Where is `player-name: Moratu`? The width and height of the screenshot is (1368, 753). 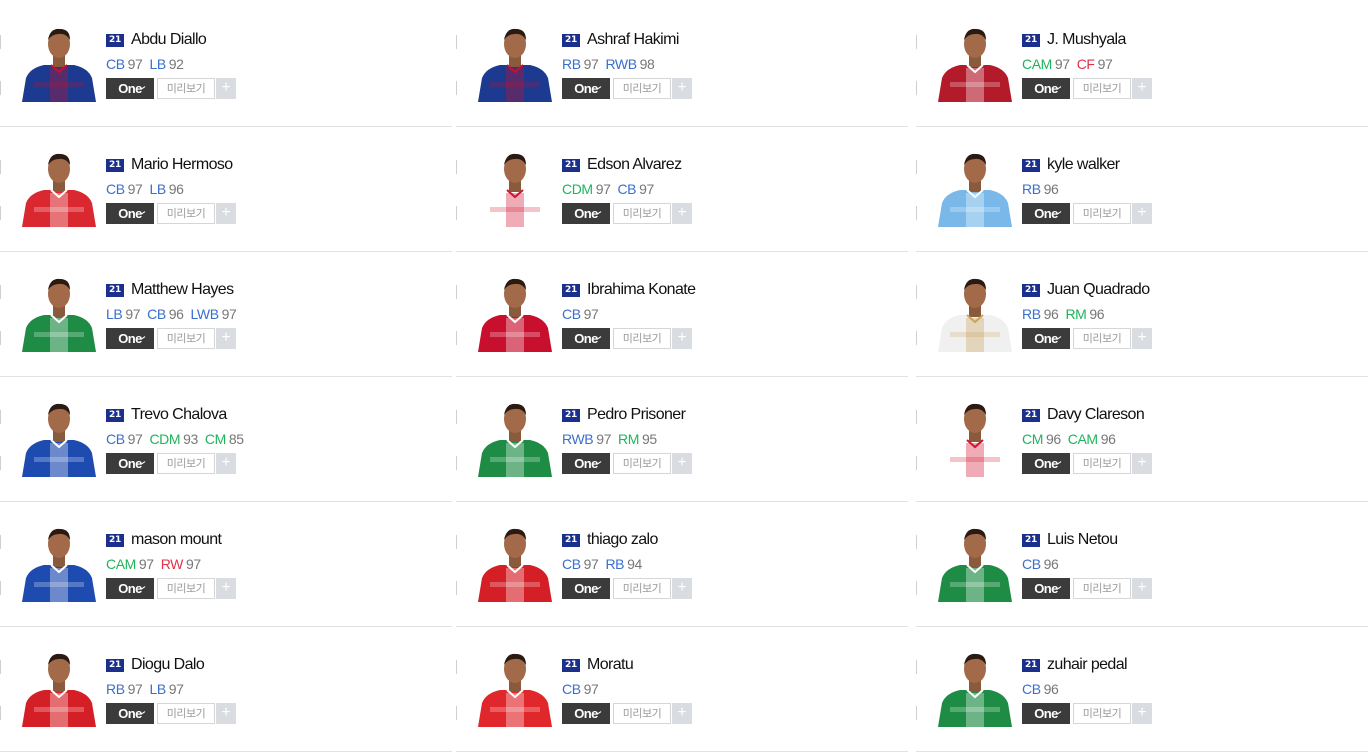 player-name: Moratu is located at coordinates (610, 665).